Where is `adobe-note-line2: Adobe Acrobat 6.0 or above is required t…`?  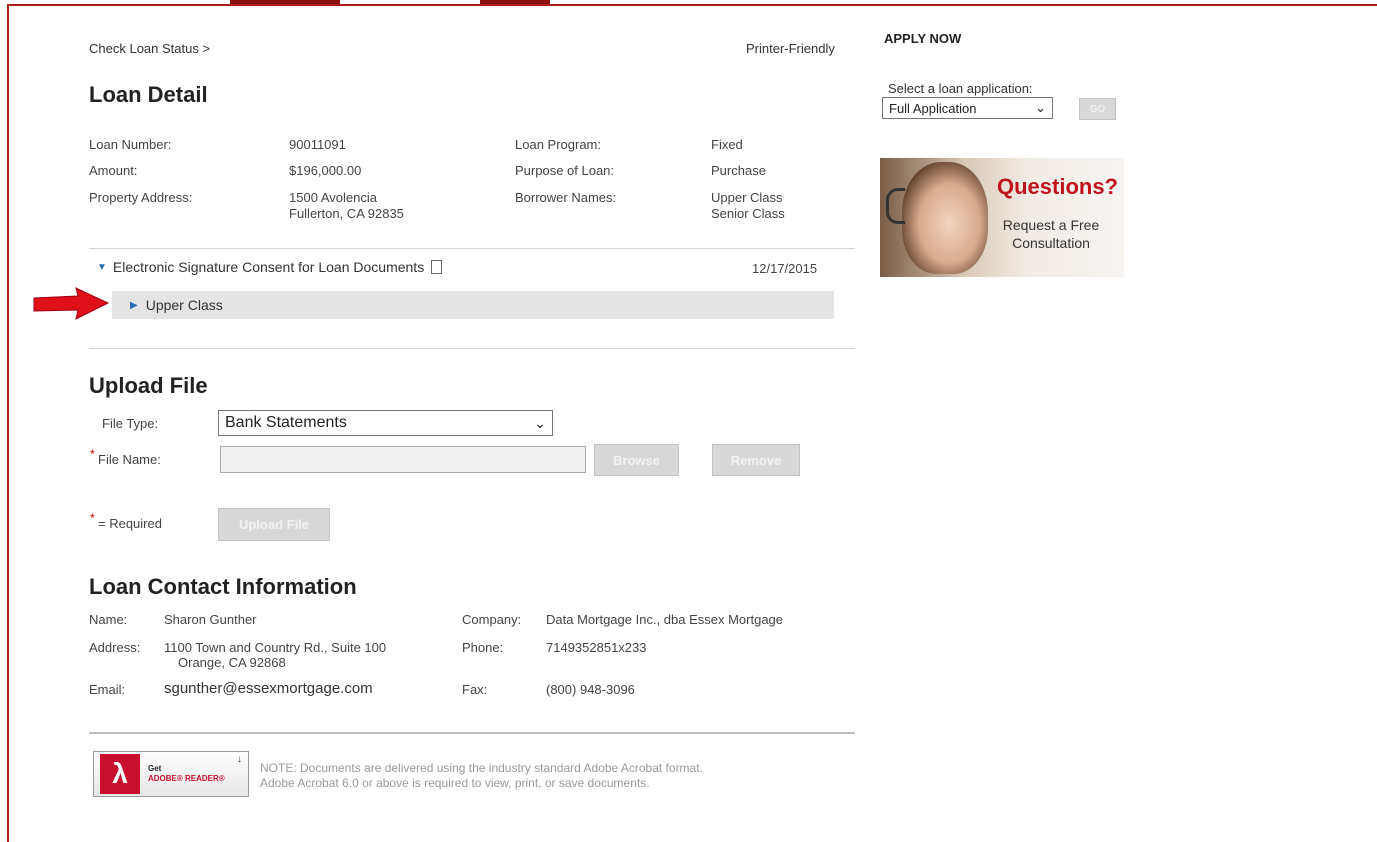
adobe-note-line2: Adobe Acrobat 6.0 or above is required t… is located at coordinates (455, 783).